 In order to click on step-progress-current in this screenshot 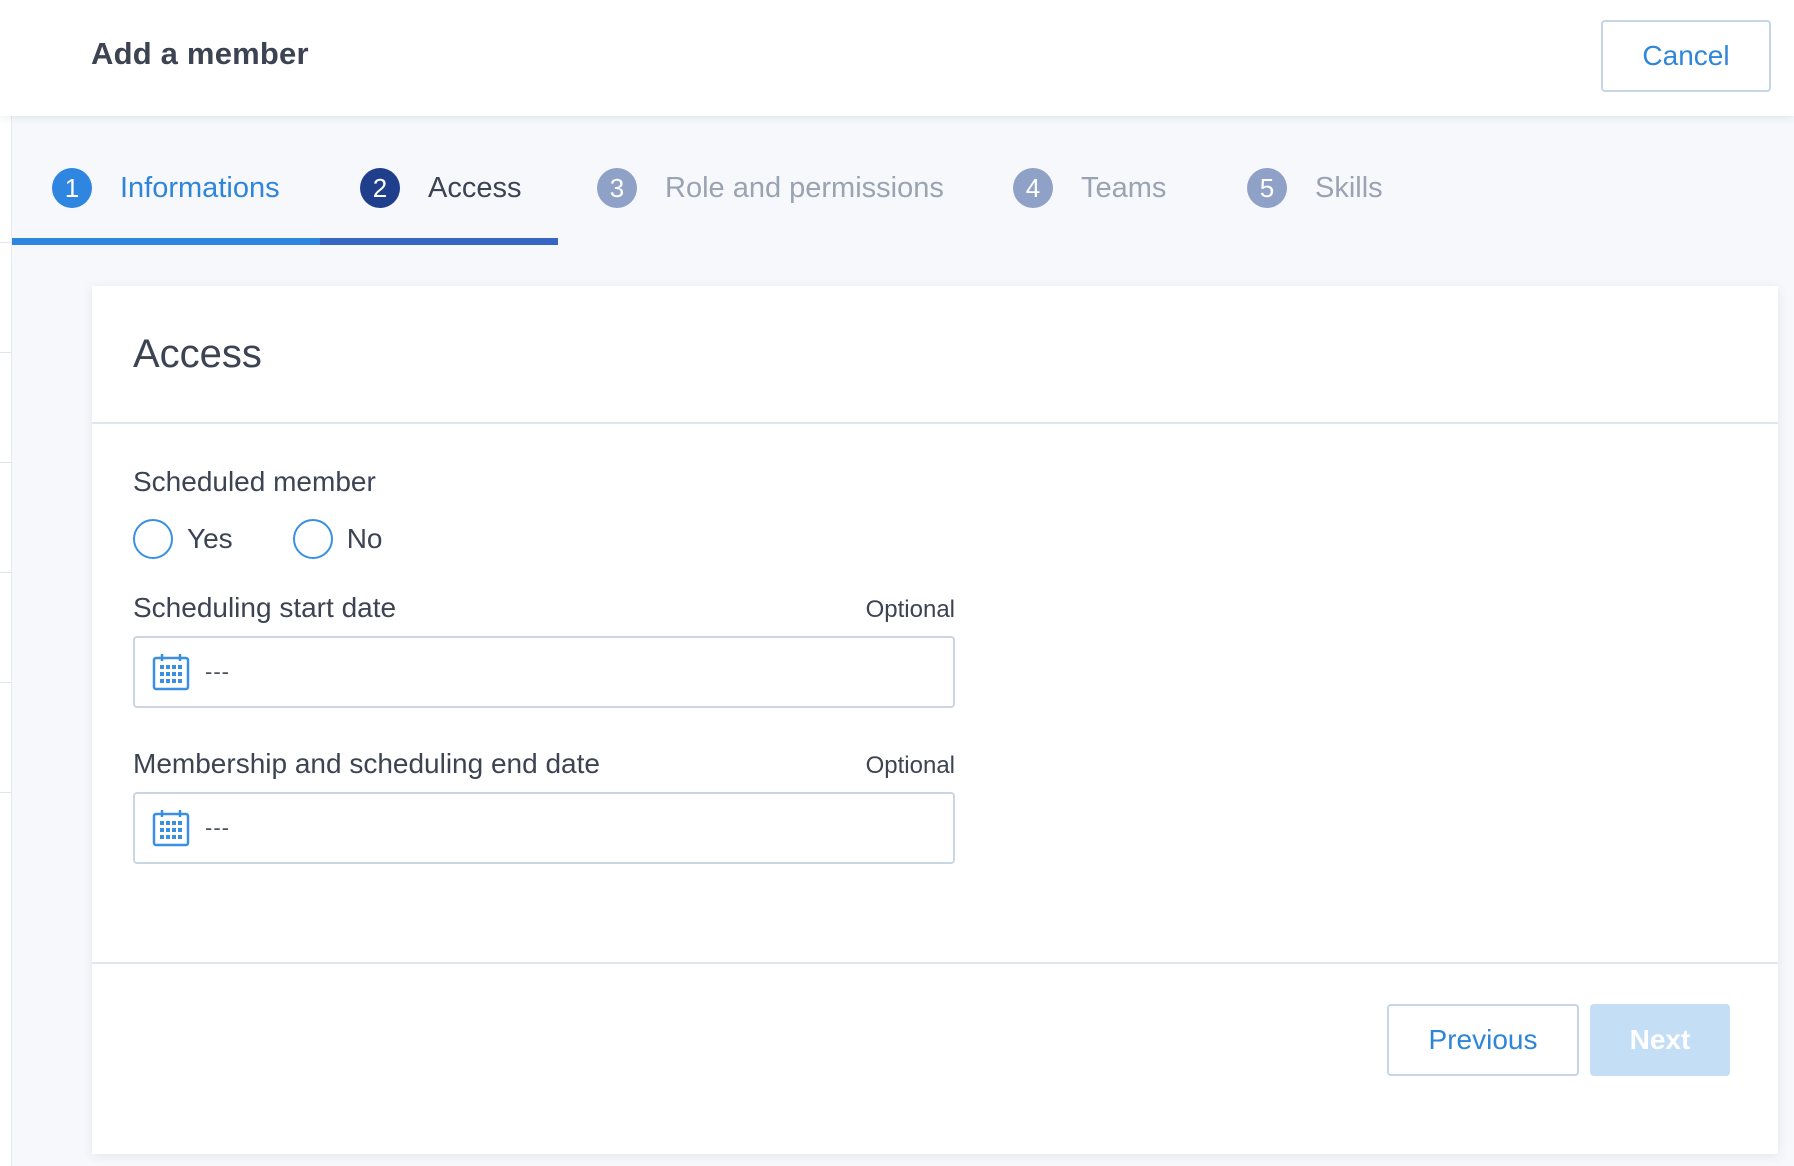, I will do `click(439, 241)`.